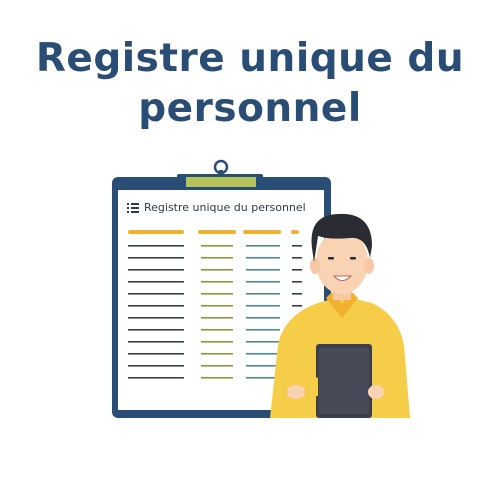 This screenshot has height=500, width=500. What do you see at coordinates (213, 232) in the screenshot?
I see `column-headers` at bounding box center [213, 232].